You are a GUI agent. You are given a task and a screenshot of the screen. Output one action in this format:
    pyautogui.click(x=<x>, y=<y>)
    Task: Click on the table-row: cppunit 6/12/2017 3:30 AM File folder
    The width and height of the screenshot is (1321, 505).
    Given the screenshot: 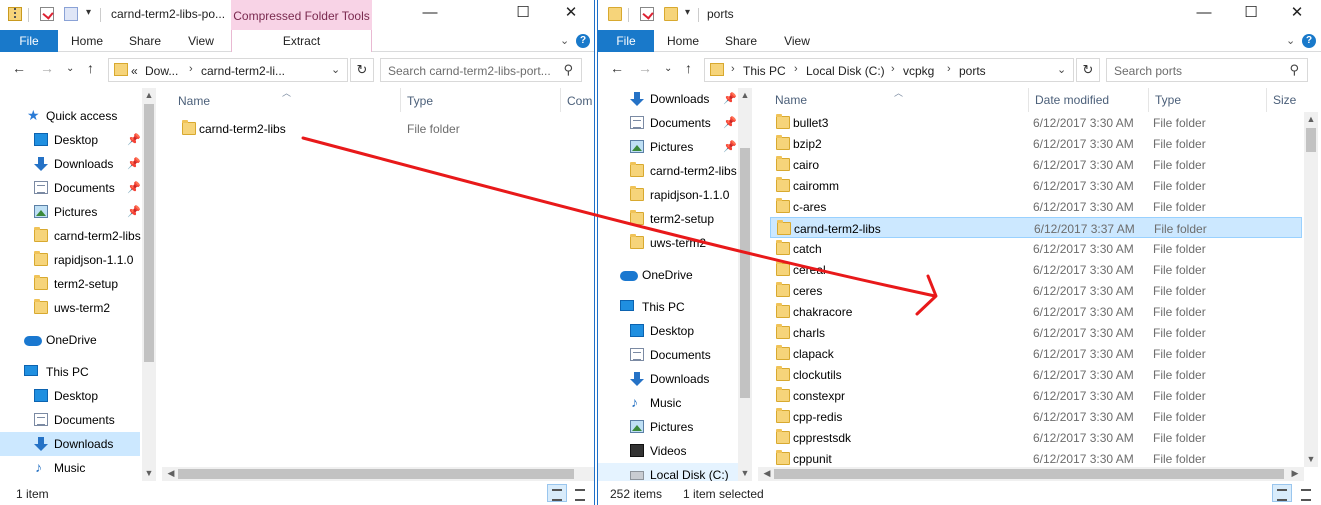 What is the action you would take?
    pyautogui.click(x=1036, y=458)
    